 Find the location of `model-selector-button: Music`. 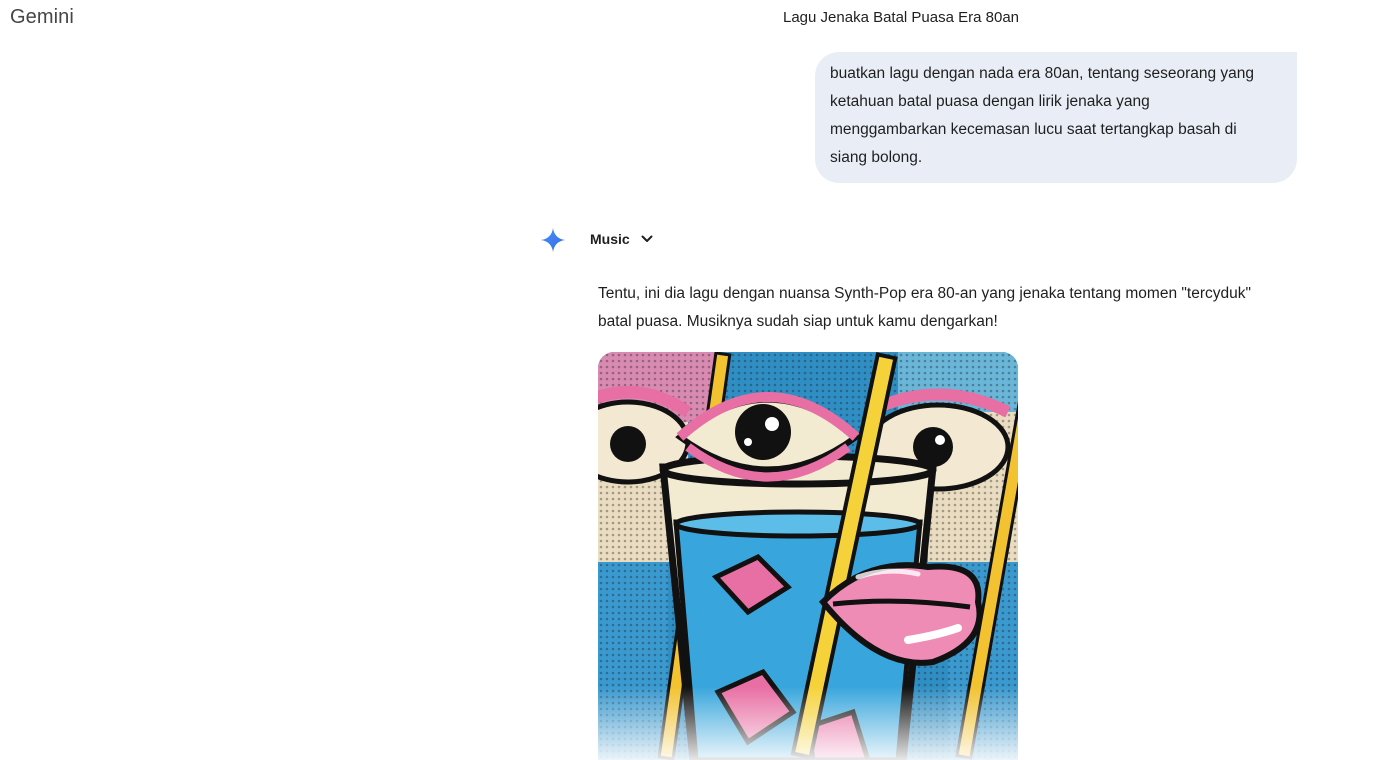

model-selector-button: Music is located at coordinates (622, 239).